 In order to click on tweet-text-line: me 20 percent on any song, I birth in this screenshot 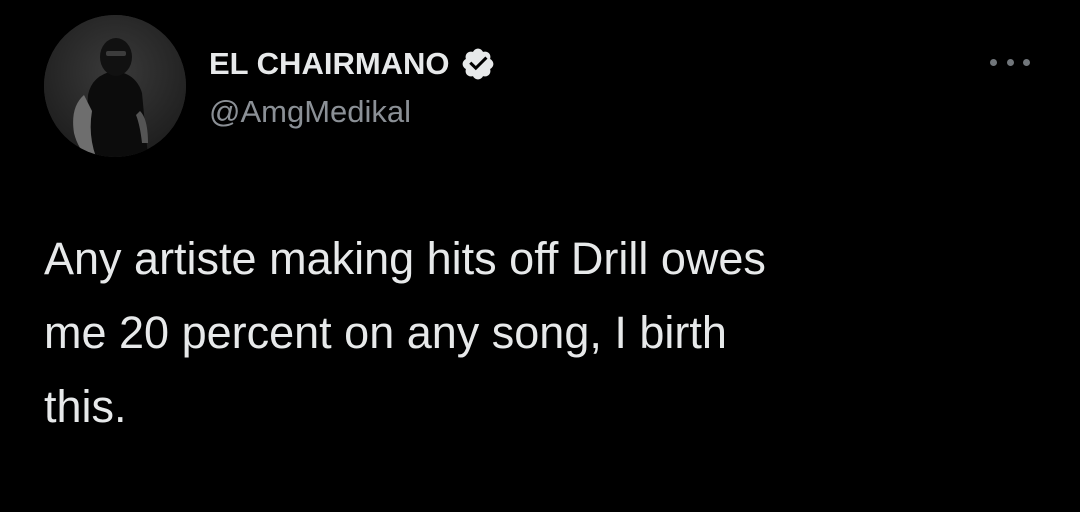, I will do `click(385, 332)`.